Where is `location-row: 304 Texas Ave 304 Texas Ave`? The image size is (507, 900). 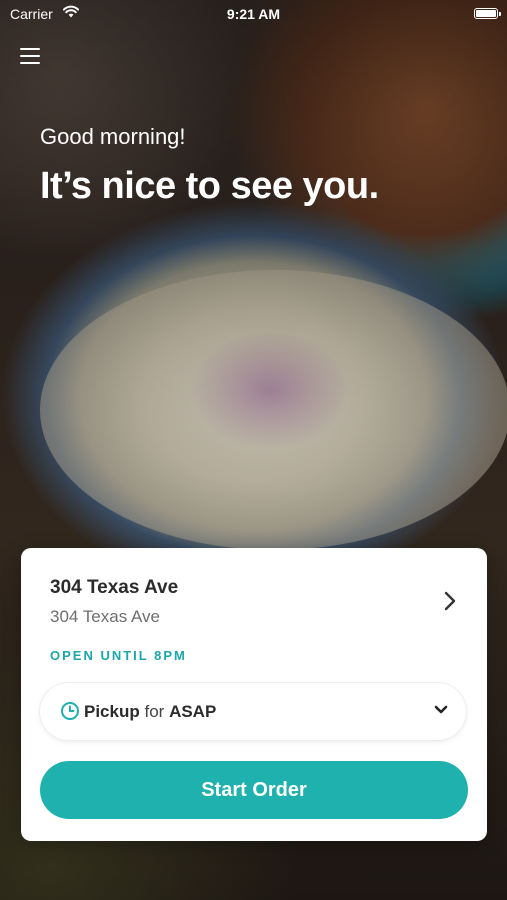
location-row: 304 Texas Ave 304 Texas Ave is located at coordinates (254, 593).